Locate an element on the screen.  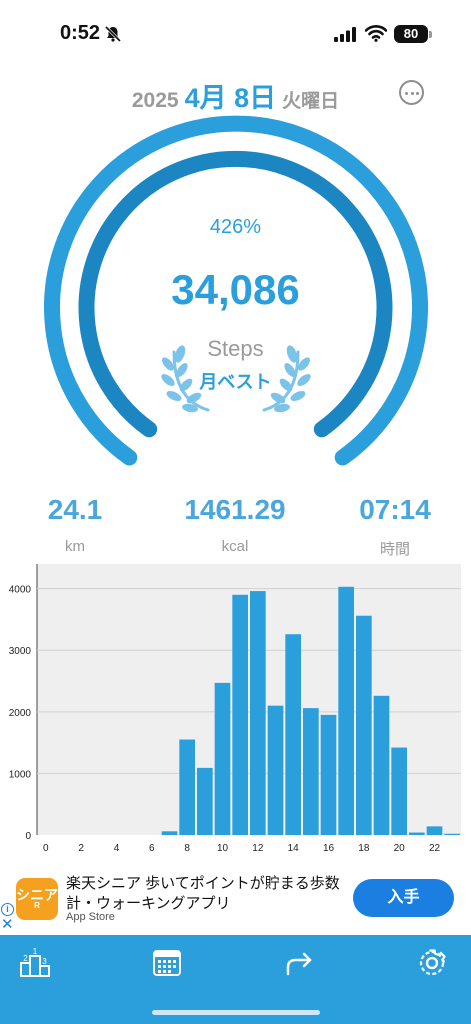
step-count: 34,086 is located at coordinates (235, 289).